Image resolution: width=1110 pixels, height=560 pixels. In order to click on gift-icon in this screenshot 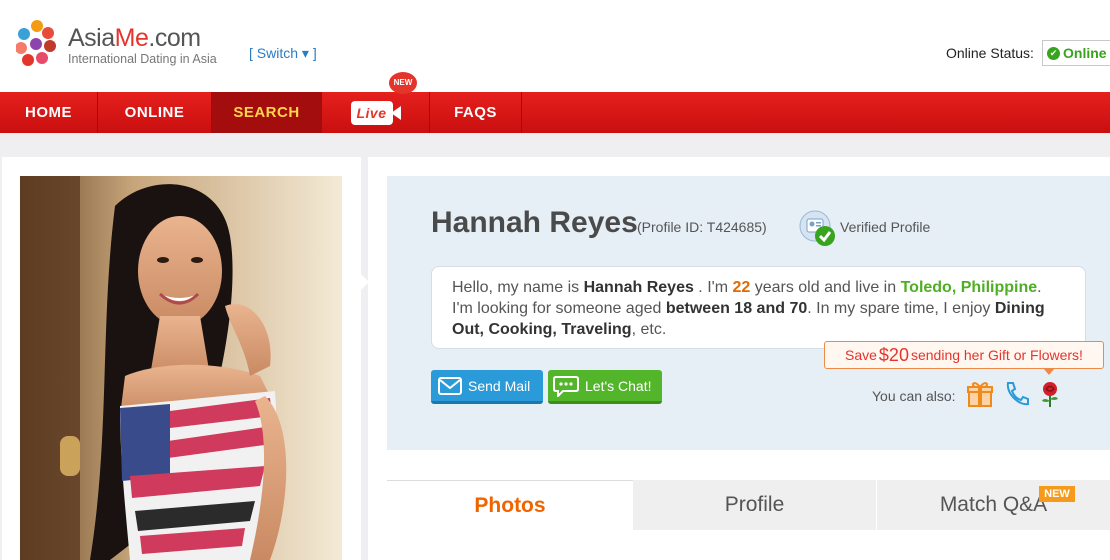, I will do `click(980, 394)`.